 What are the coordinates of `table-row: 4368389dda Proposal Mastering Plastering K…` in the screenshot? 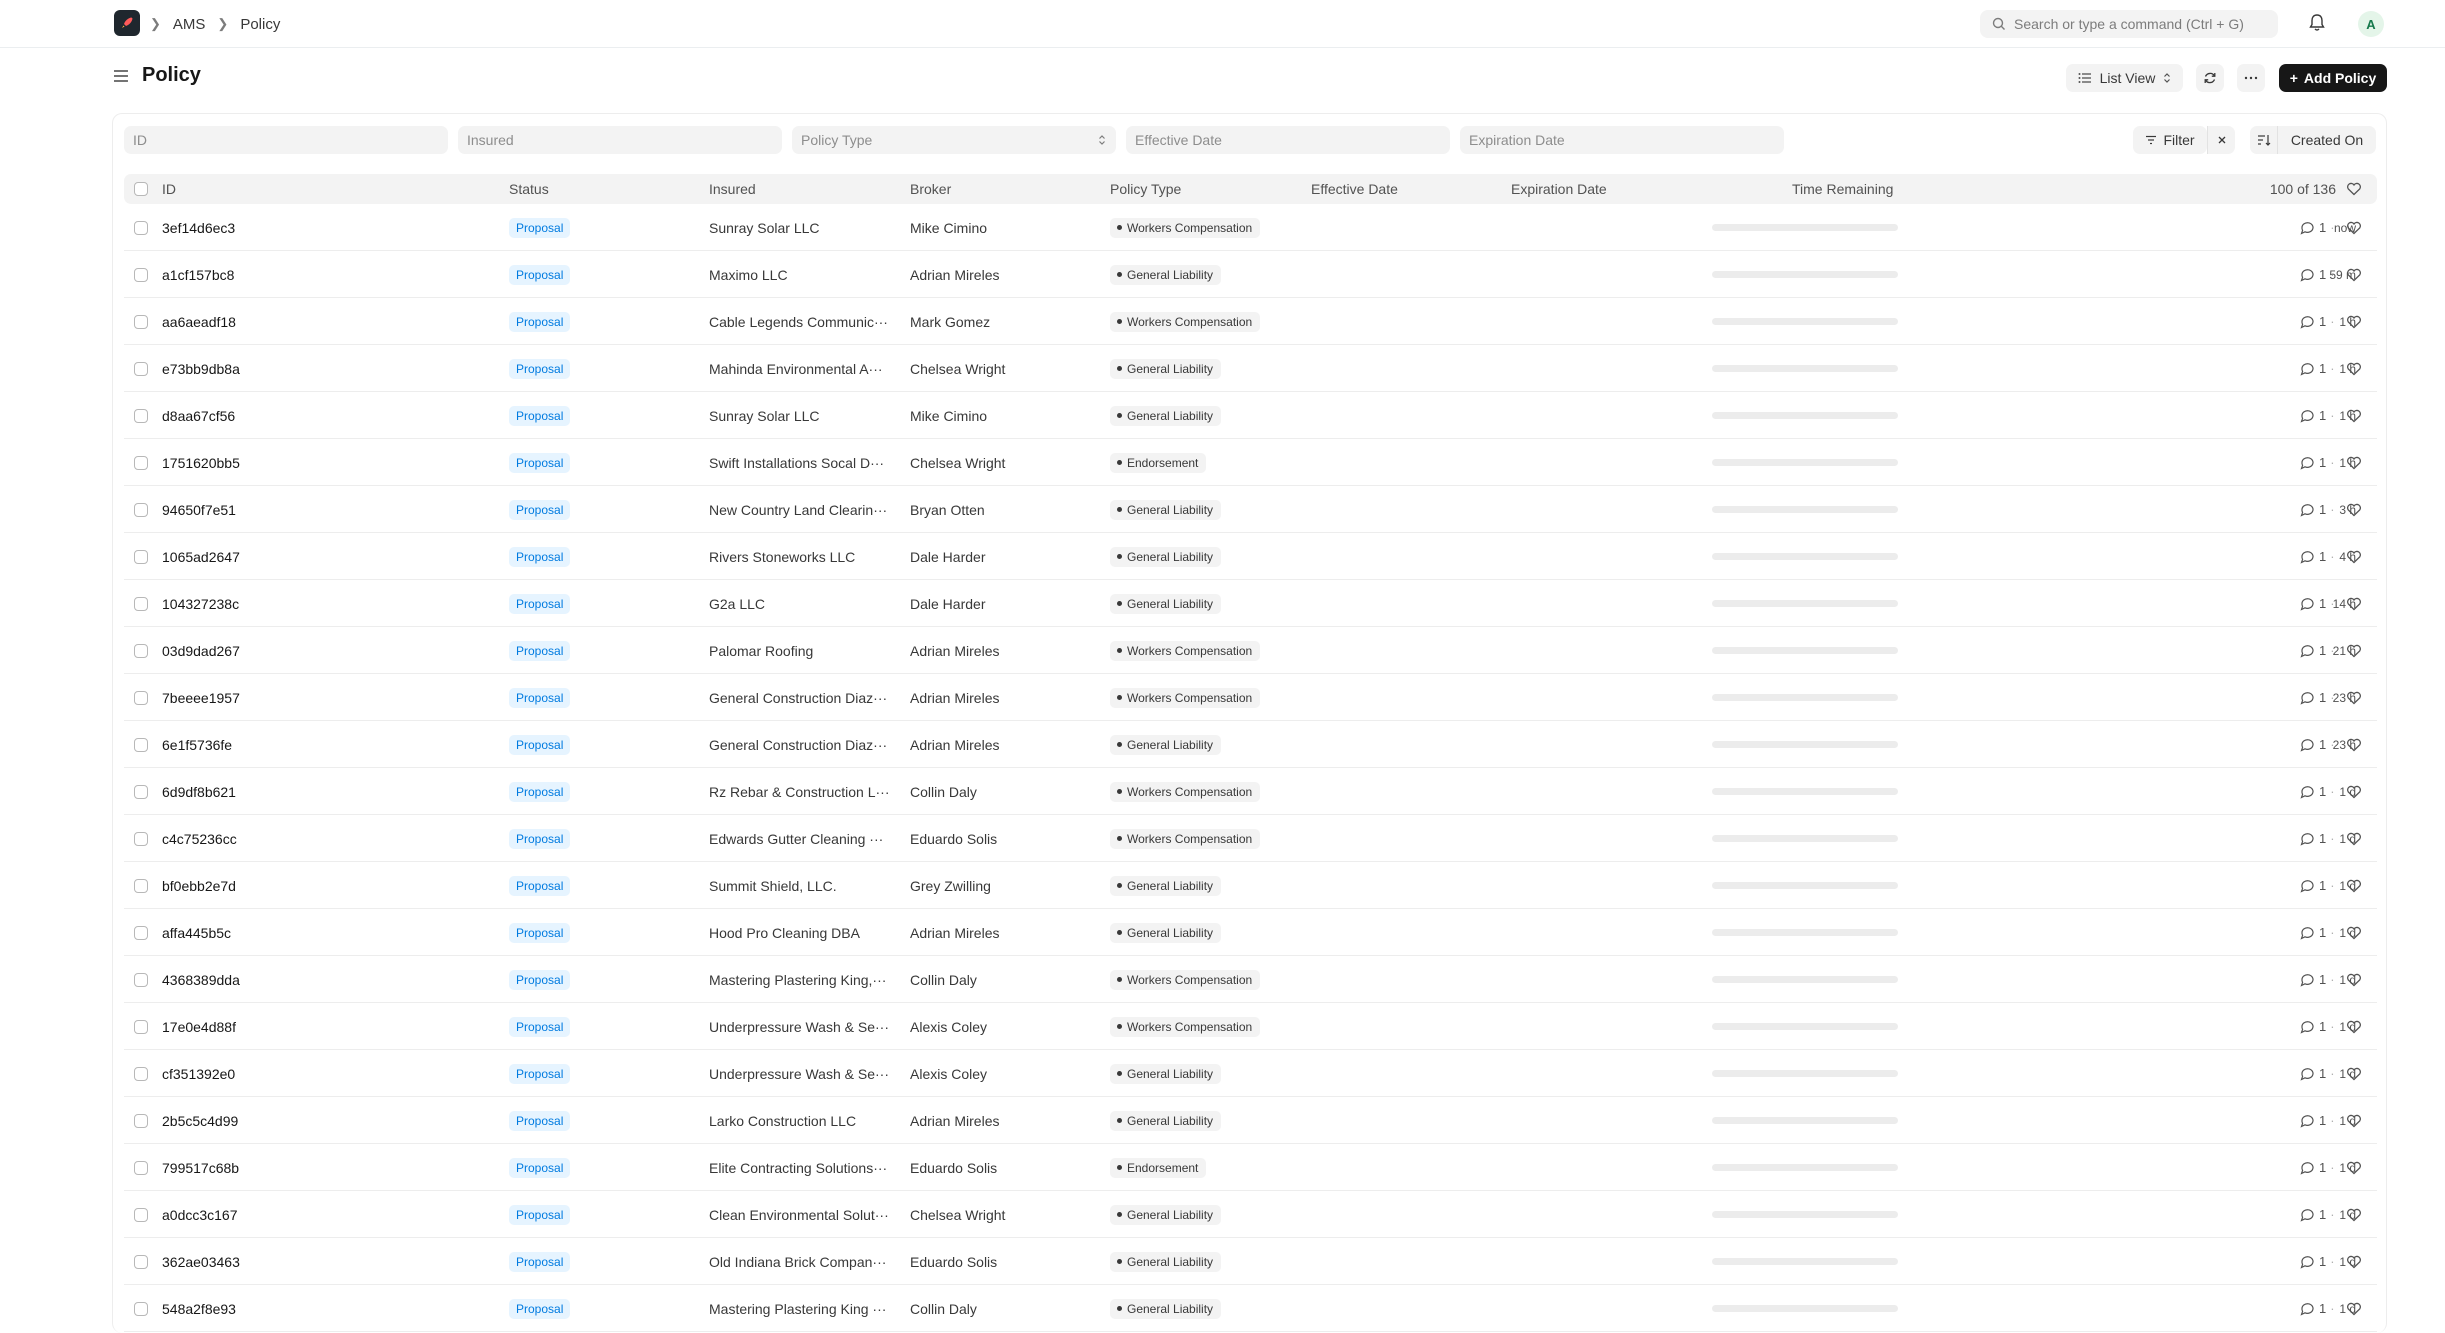 It's located at (1250, 979).